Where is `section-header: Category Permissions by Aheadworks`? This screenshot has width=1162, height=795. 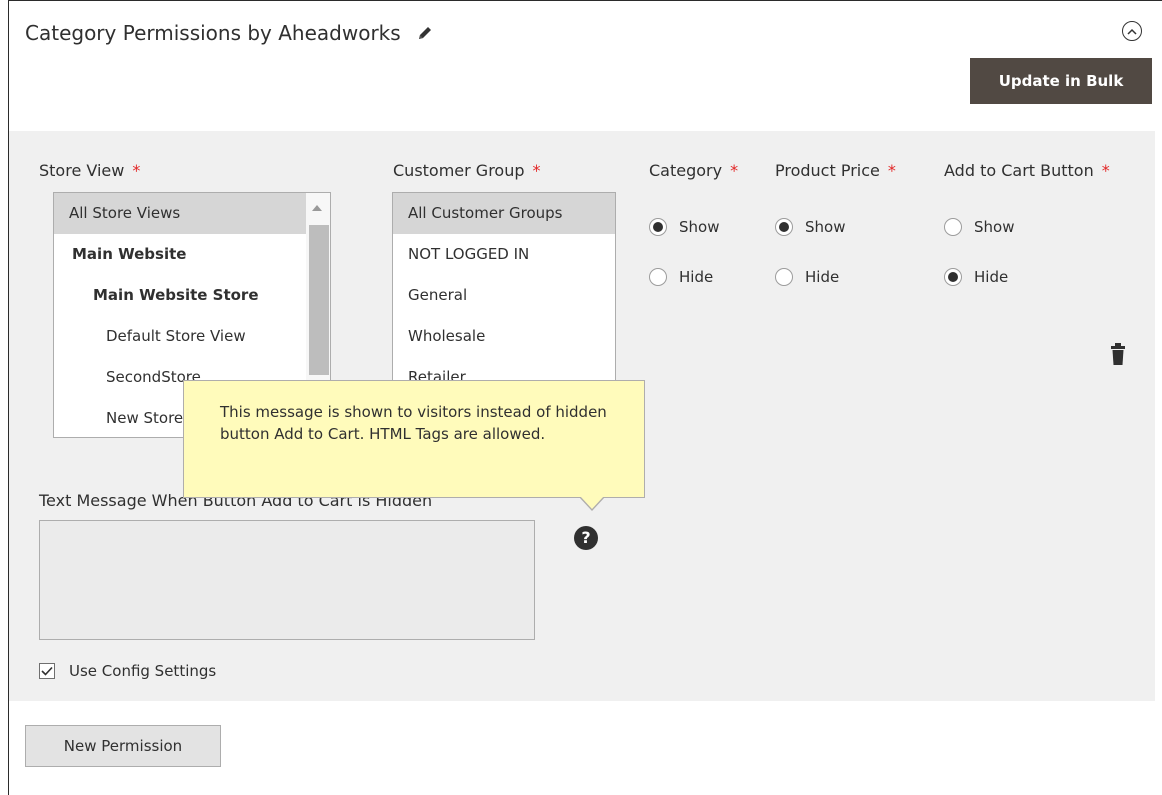
section-header: Category Permissions by Aheadworks is located at coordinates (230, 33).